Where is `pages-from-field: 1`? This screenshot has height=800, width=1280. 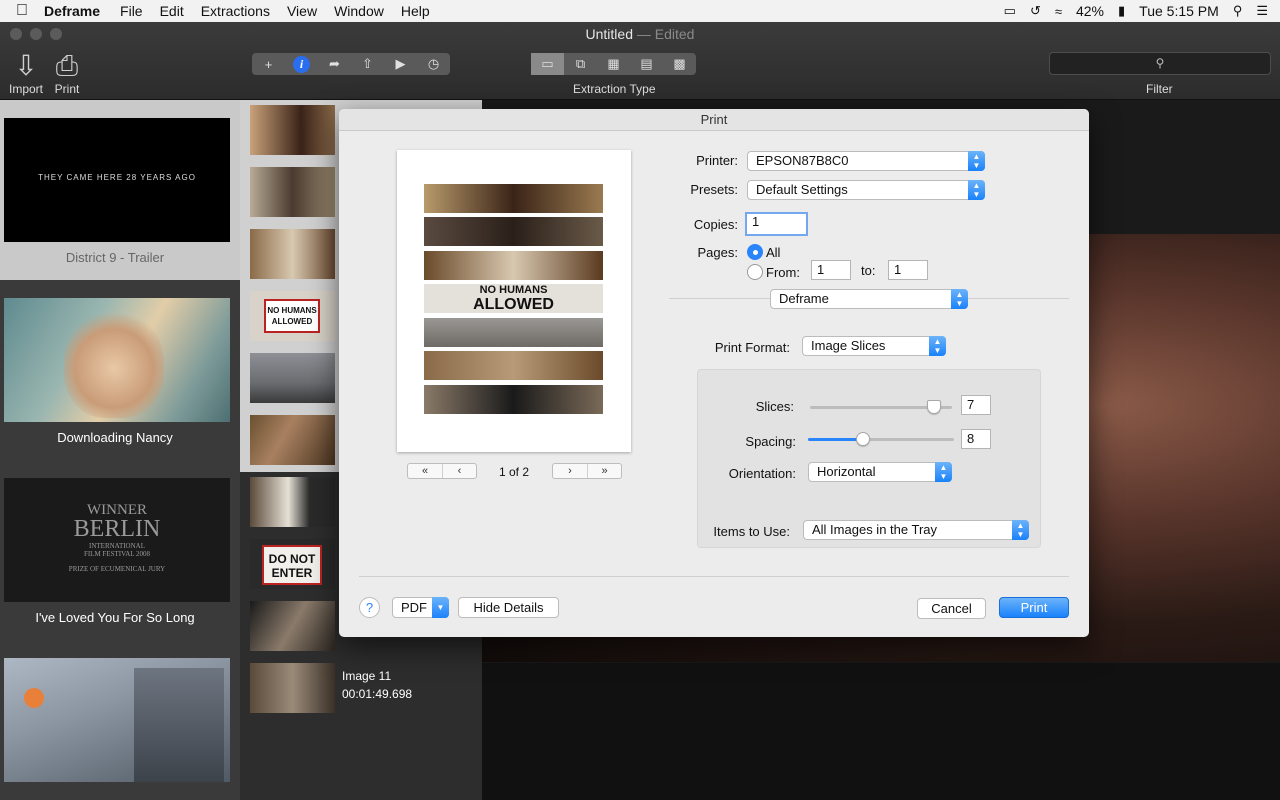 pages-from-field: 1 is located at coordinates (831, 270).